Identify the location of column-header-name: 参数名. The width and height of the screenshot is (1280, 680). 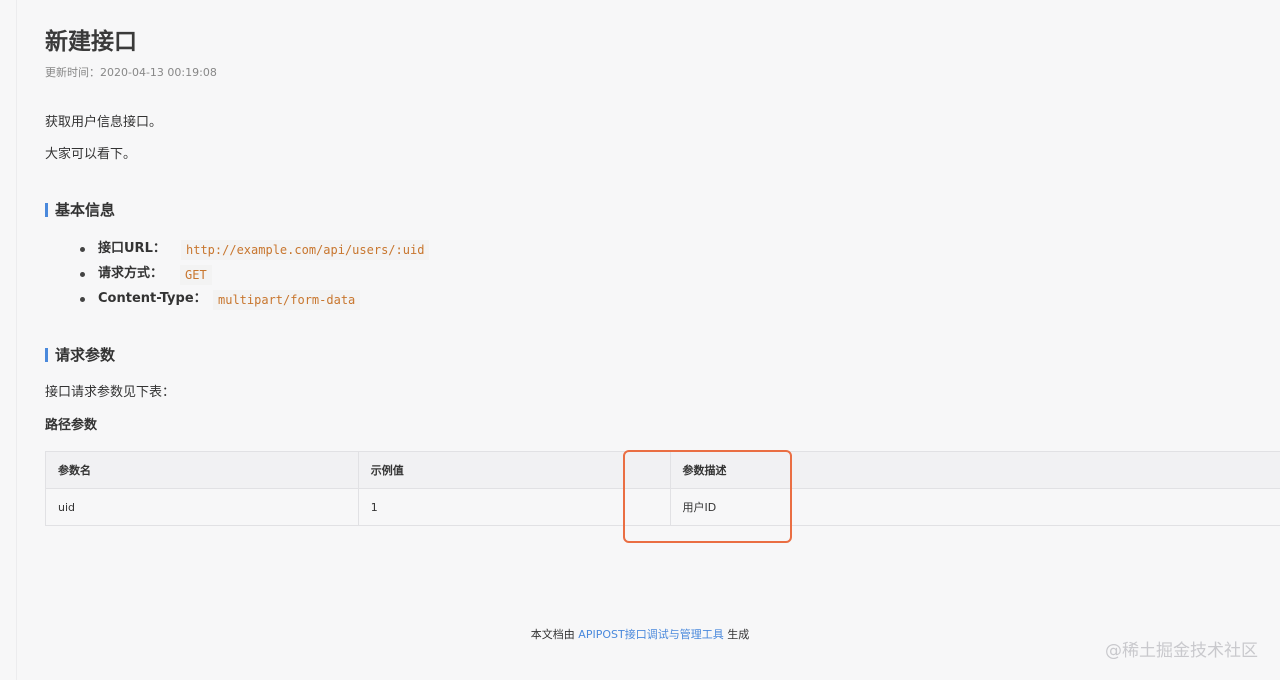
(202, 470).